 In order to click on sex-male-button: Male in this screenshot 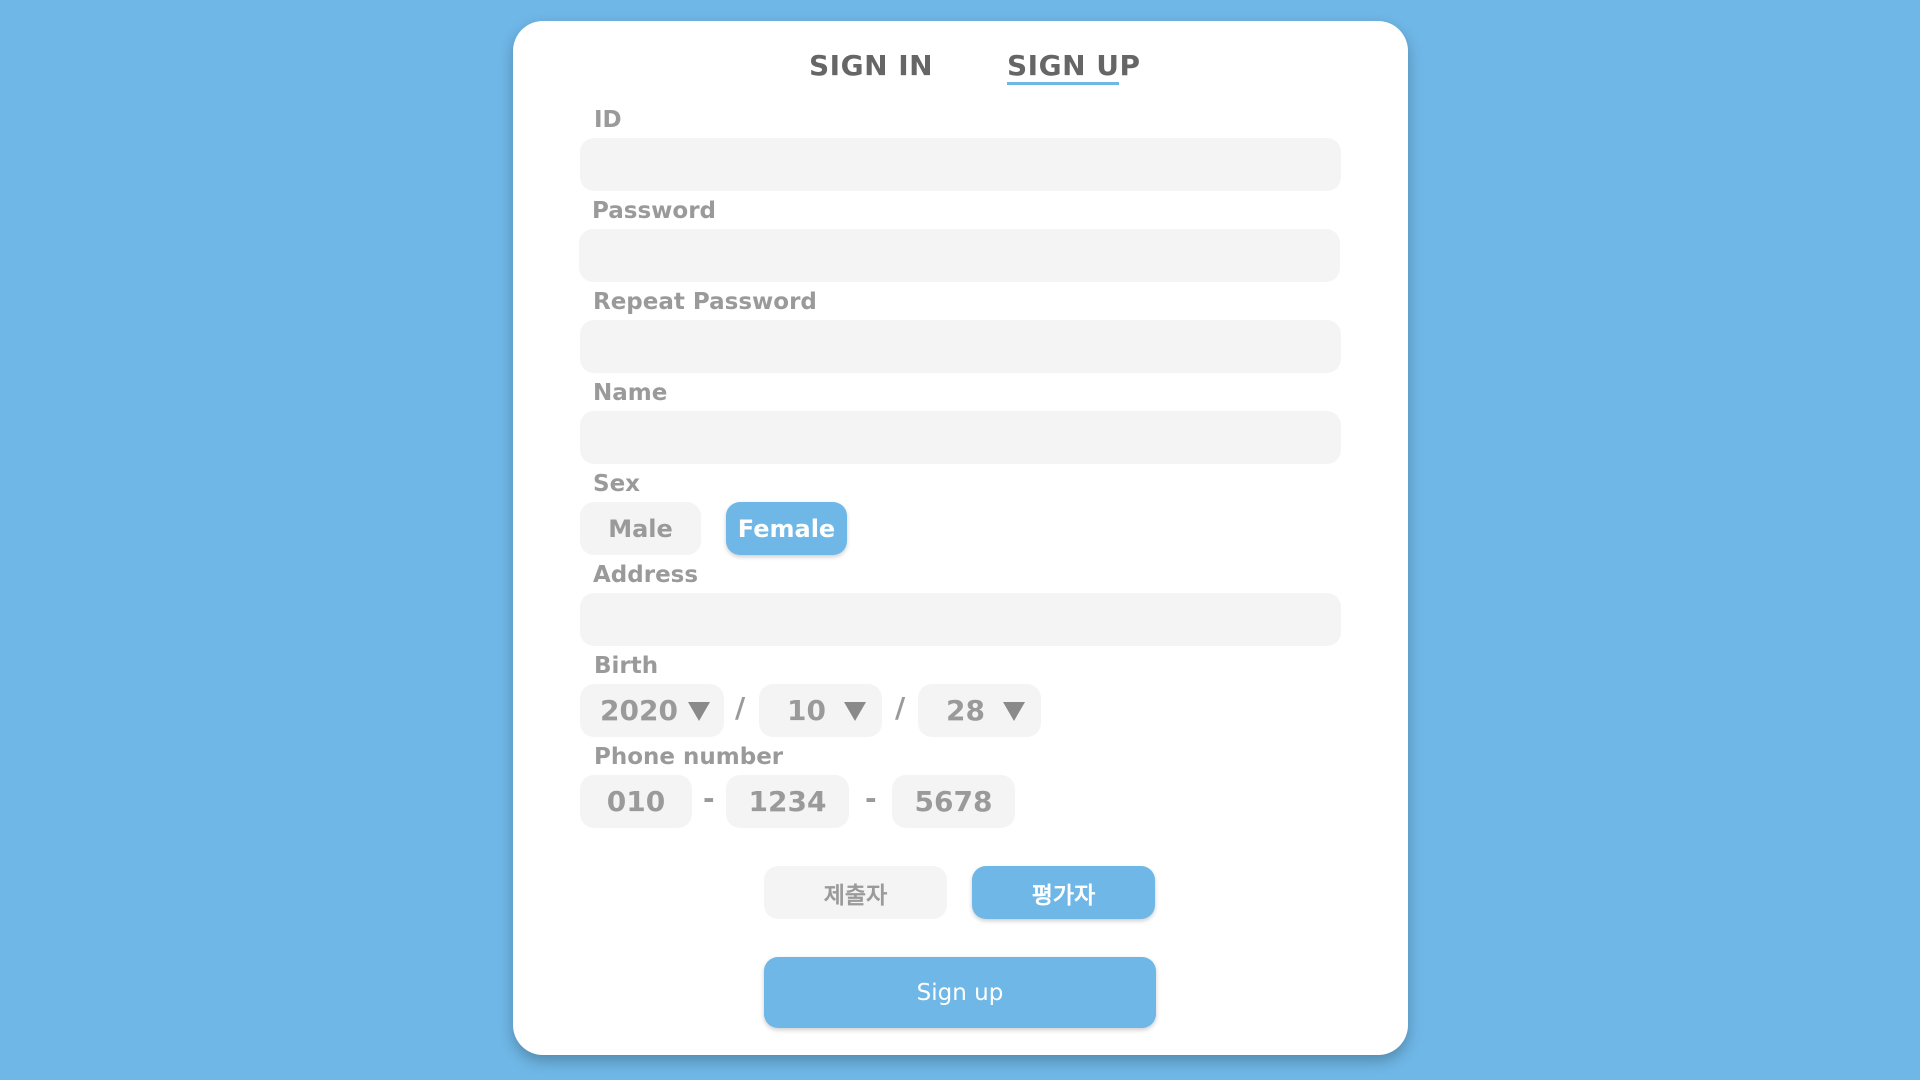, I will do `click(640, 528)`.